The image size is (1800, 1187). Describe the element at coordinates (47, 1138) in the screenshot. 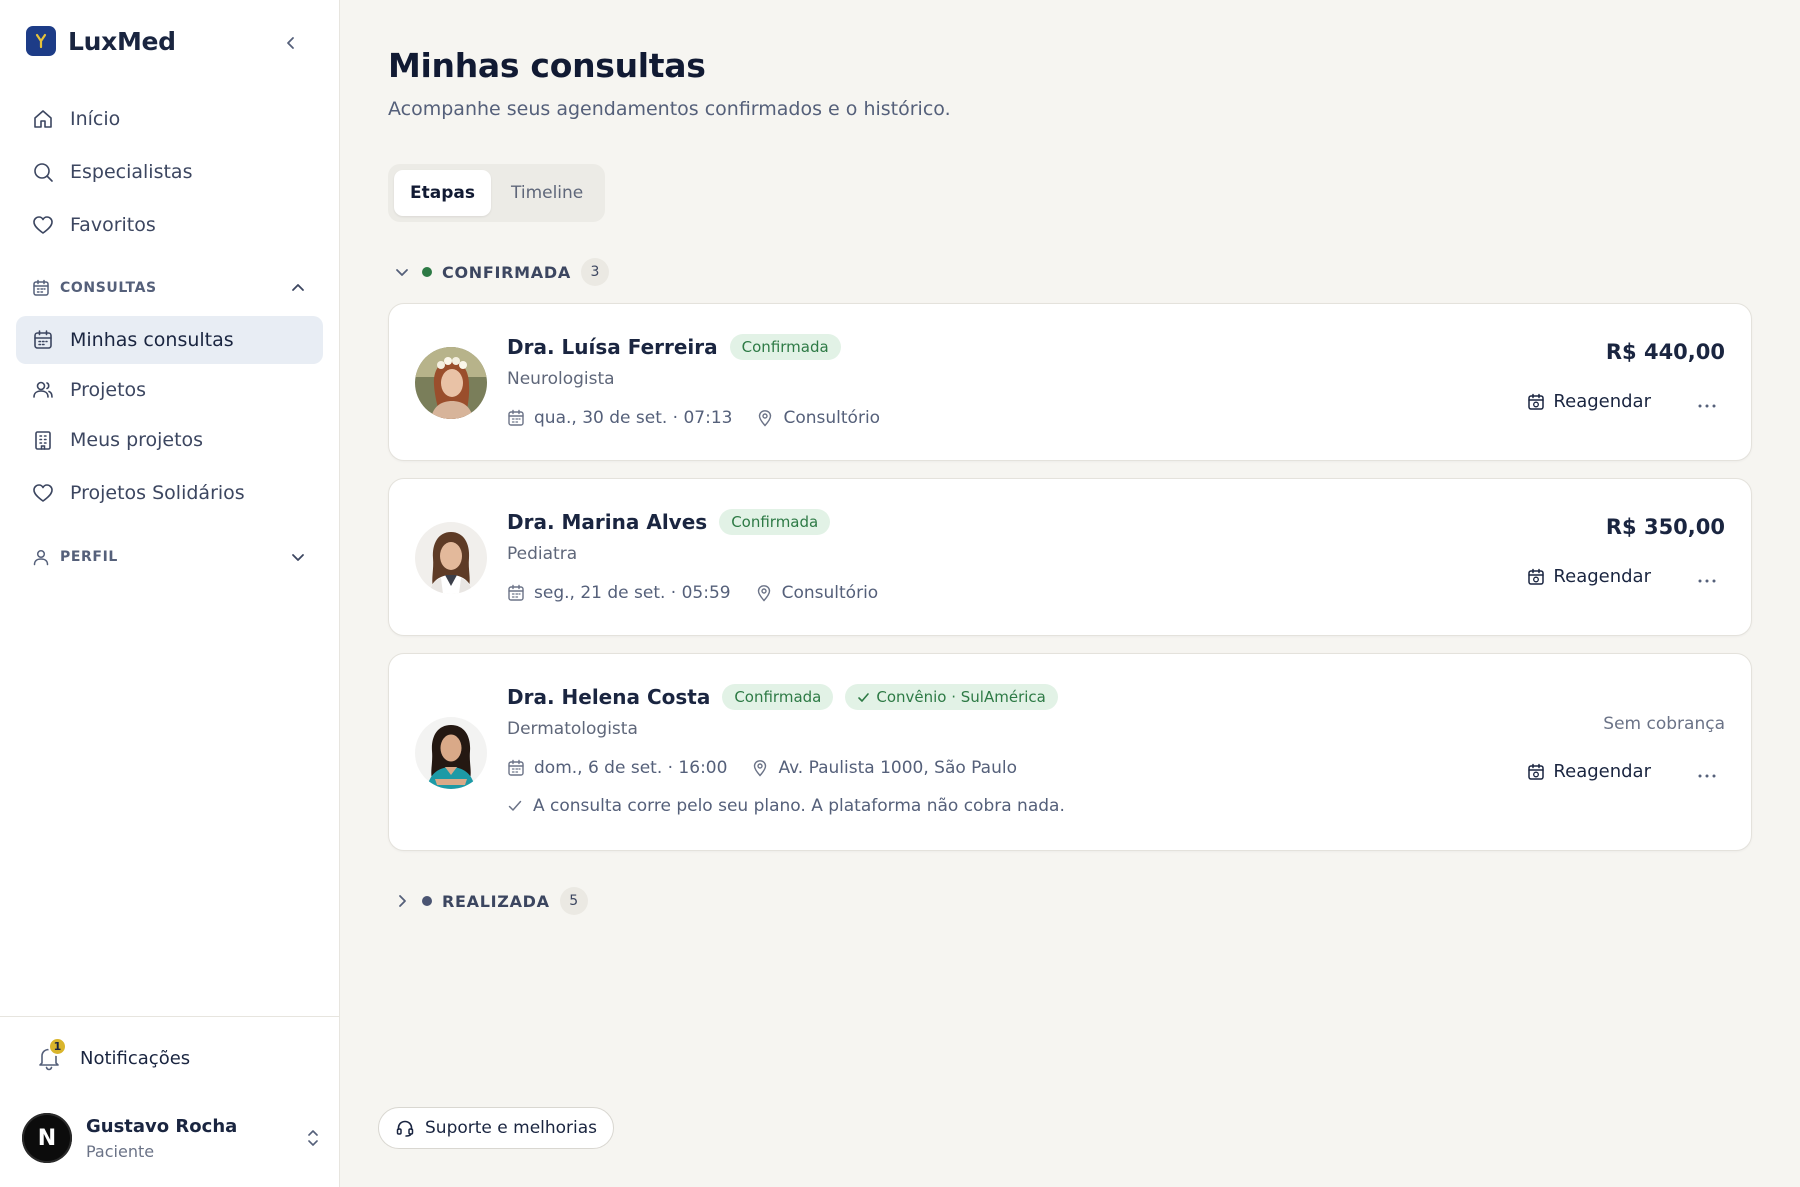

I see `avatar: N` at that location.